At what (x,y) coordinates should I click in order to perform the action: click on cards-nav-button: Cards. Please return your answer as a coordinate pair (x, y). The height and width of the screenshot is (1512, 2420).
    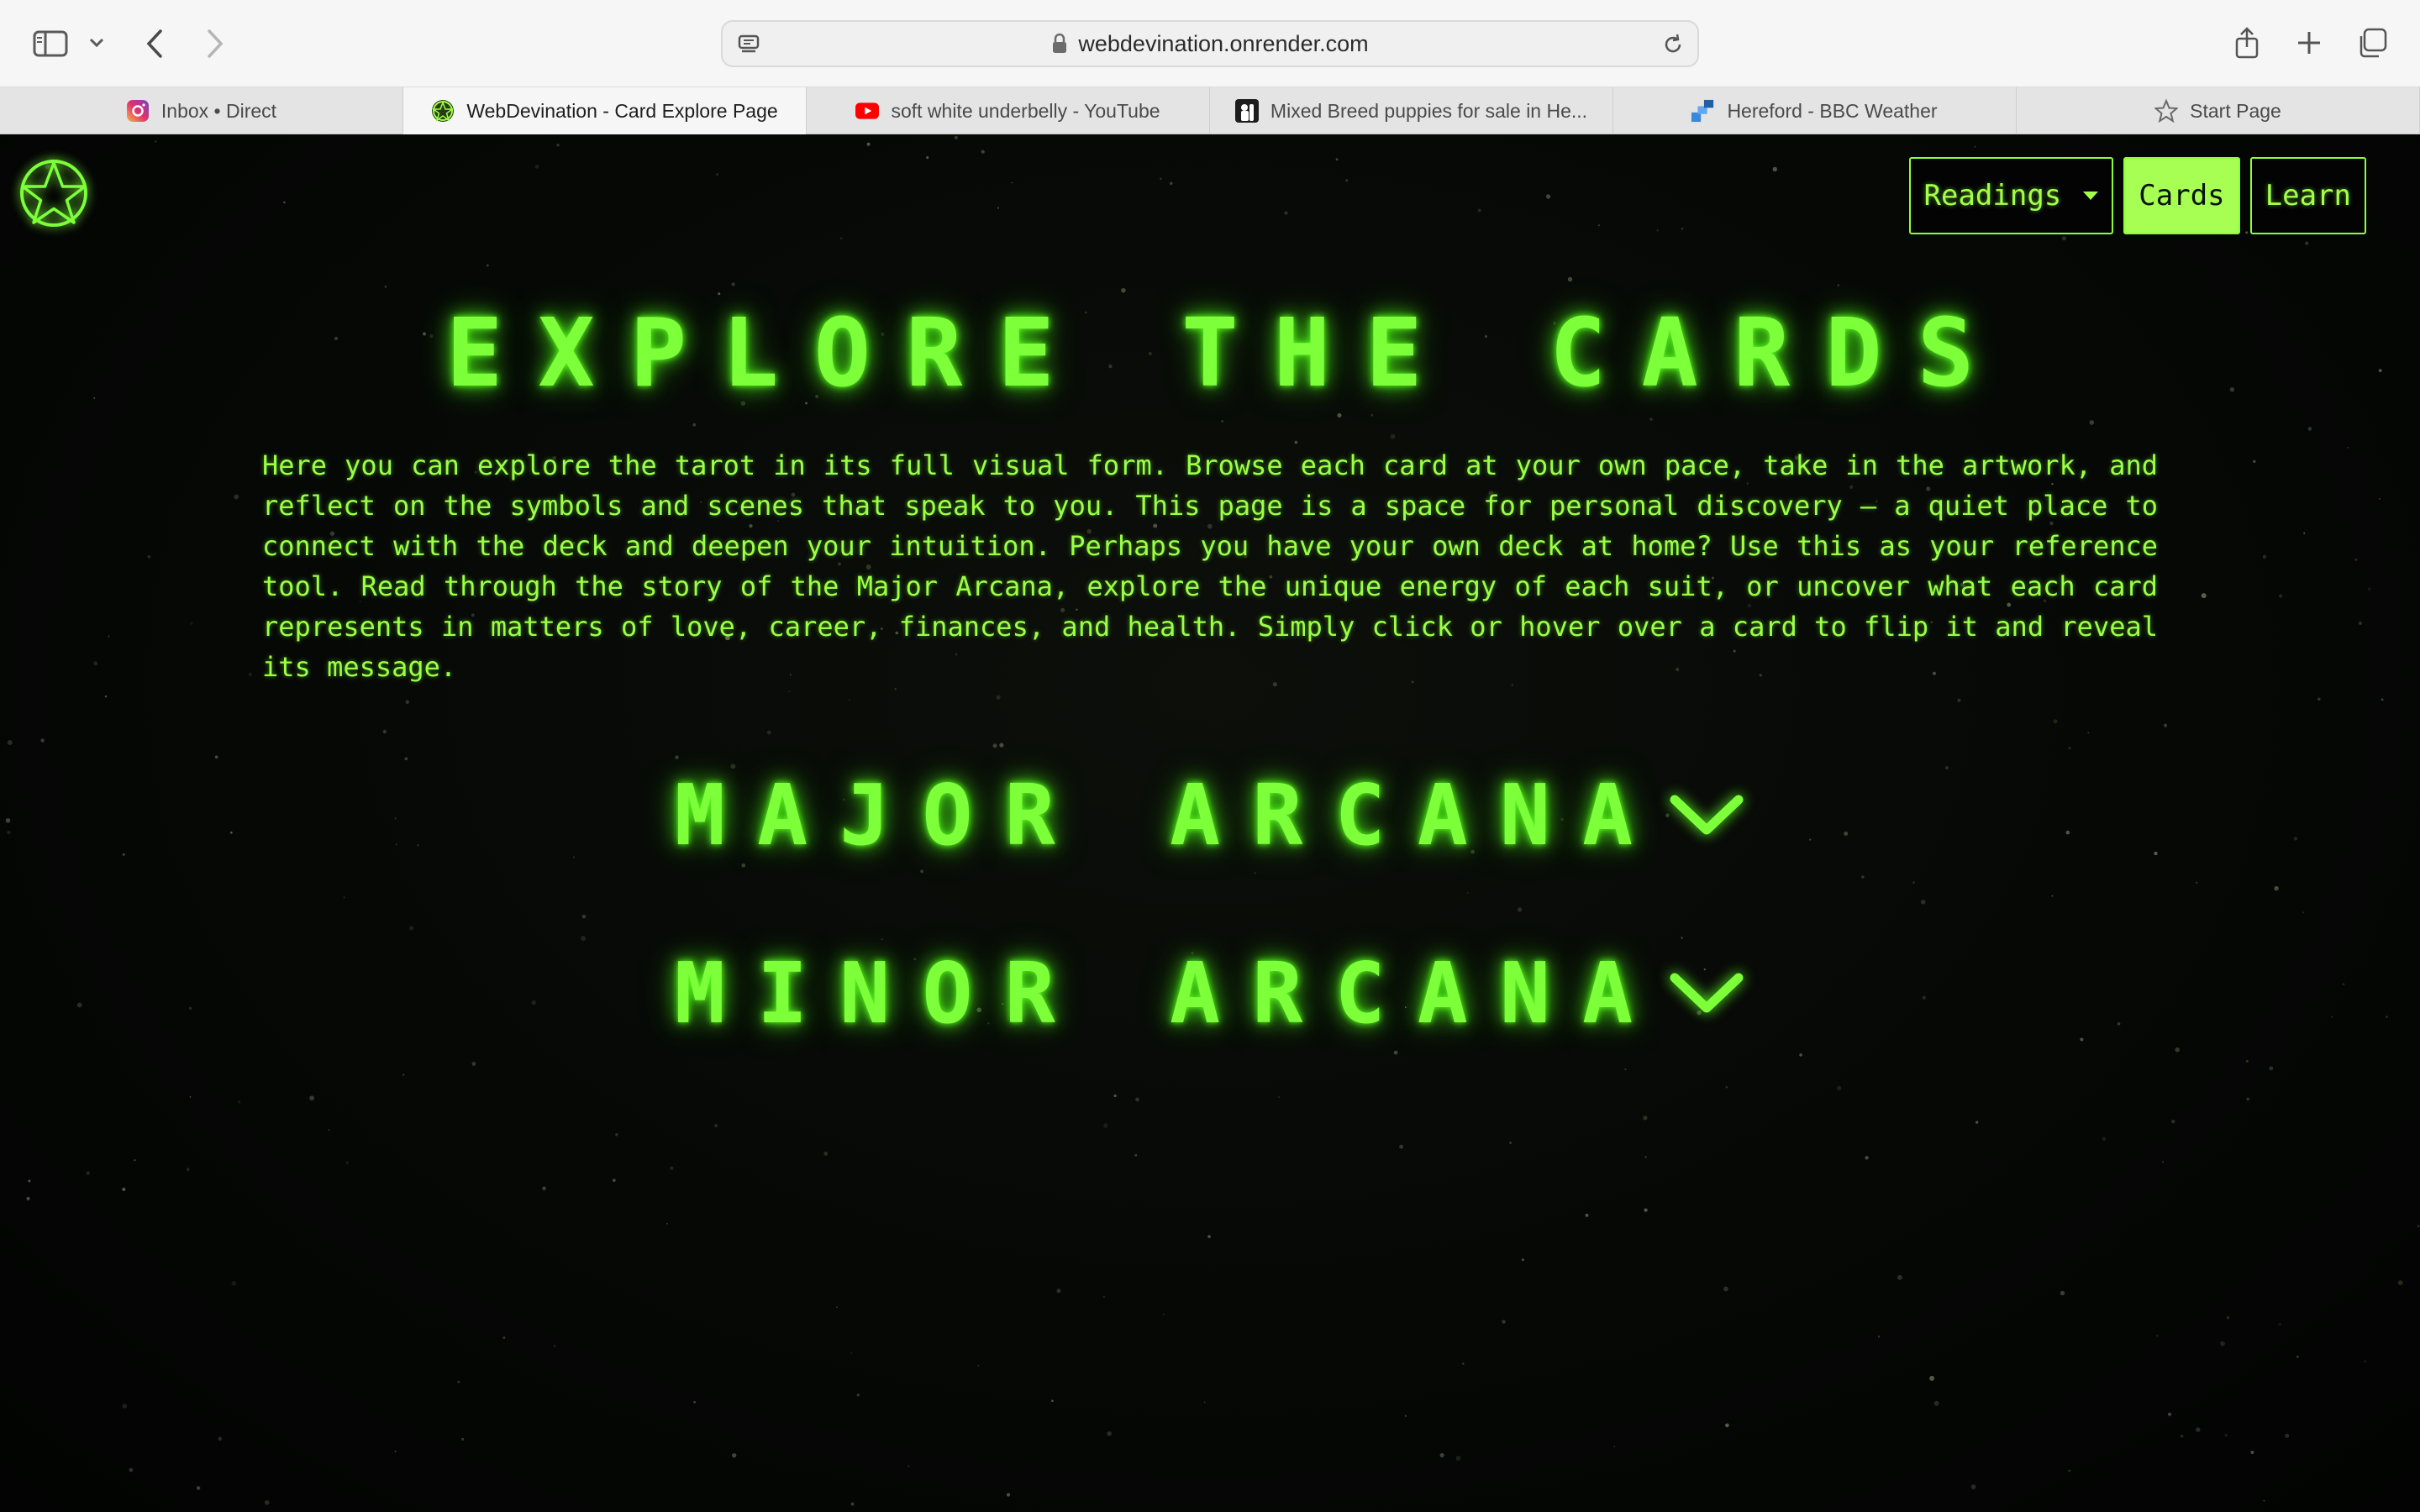
    Looking at the image, I should click on (2181, 195).